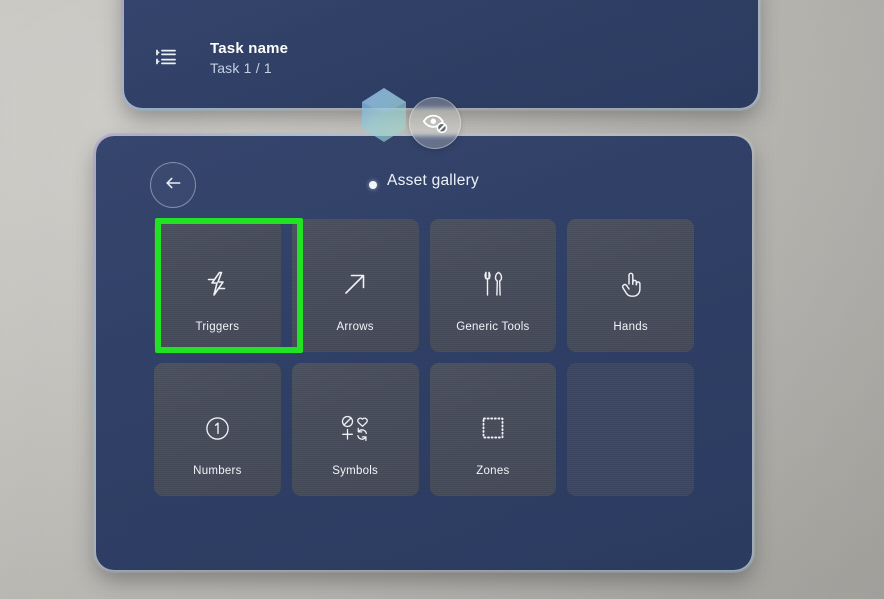  Describe the element at coordinates (630, 327) in the screenshot. I see `asset-tile-label: Hands` at that location.